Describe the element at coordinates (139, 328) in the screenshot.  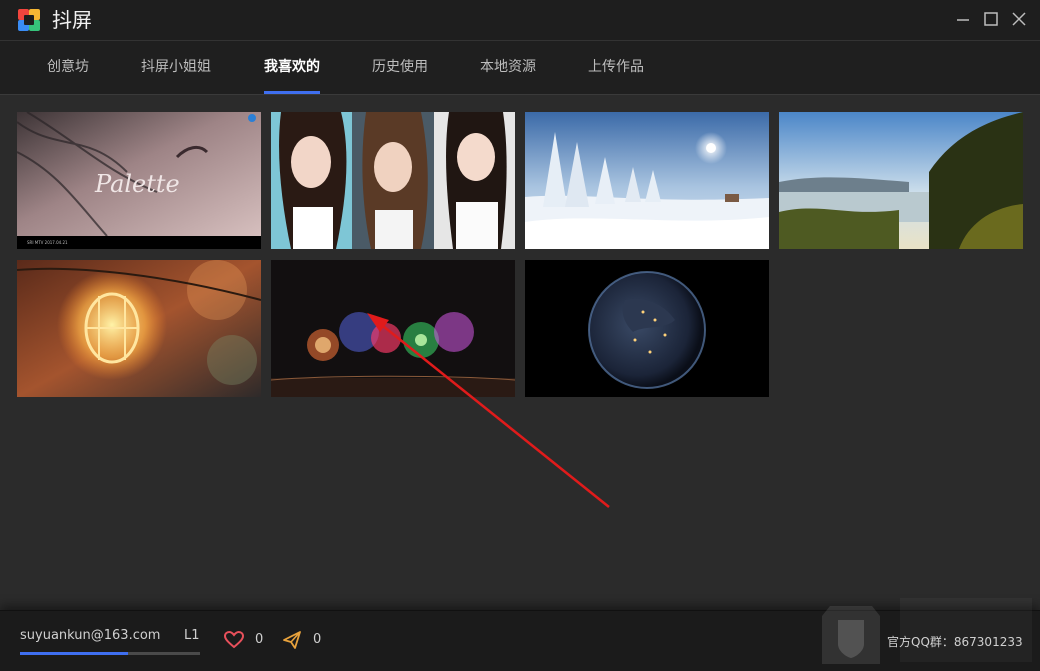
I see `wallpaper-thumbnail-light-bulb` at that location.